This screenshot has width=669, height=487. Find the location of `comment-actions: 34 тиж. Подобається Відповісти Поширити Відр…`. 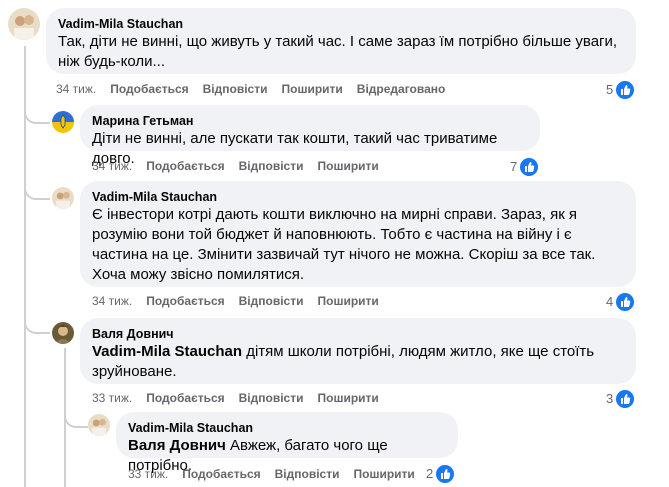

comment-actions: 34 тиж. Подобається Відповісти Поширити Відр… is located at coordinates (257, 89).